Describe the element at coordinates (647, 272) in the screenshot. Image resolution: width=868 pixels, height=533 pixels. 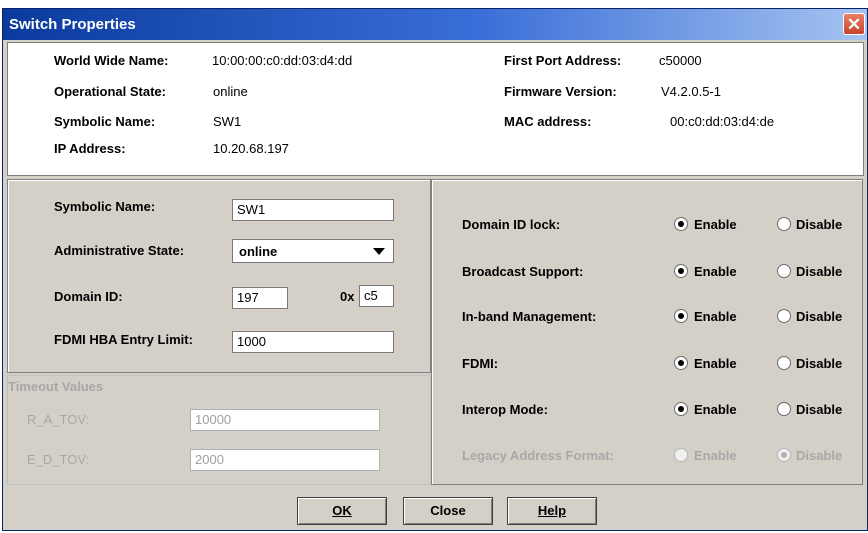
I see `option-row: Broadcast Support: Enable Disable` at that location.